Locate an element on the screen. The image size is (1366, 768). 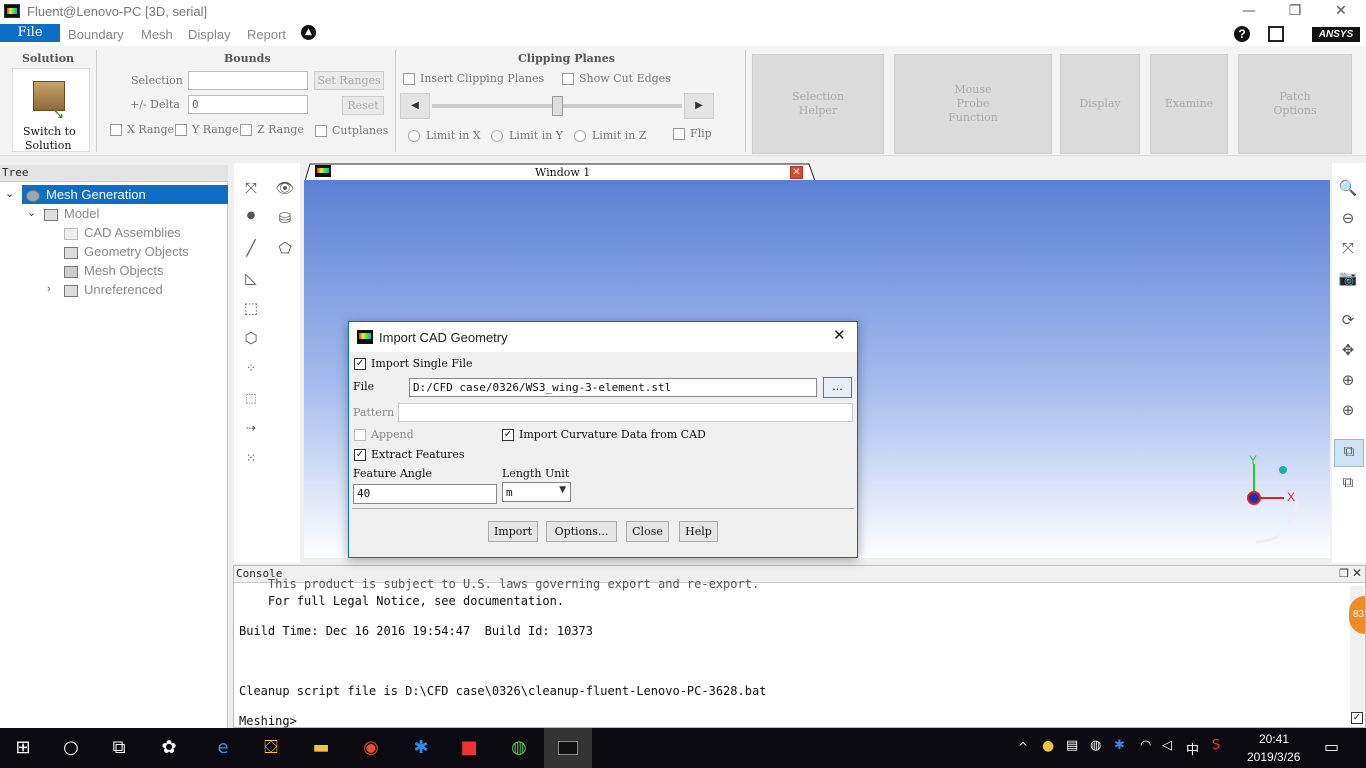
app-icon: ✿ is located at coordinates (169, 748).